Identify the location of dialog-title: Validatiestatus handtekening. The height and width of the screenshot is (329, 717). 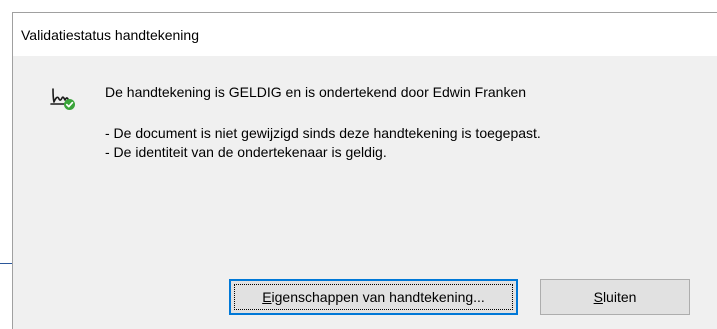
(110, 35).